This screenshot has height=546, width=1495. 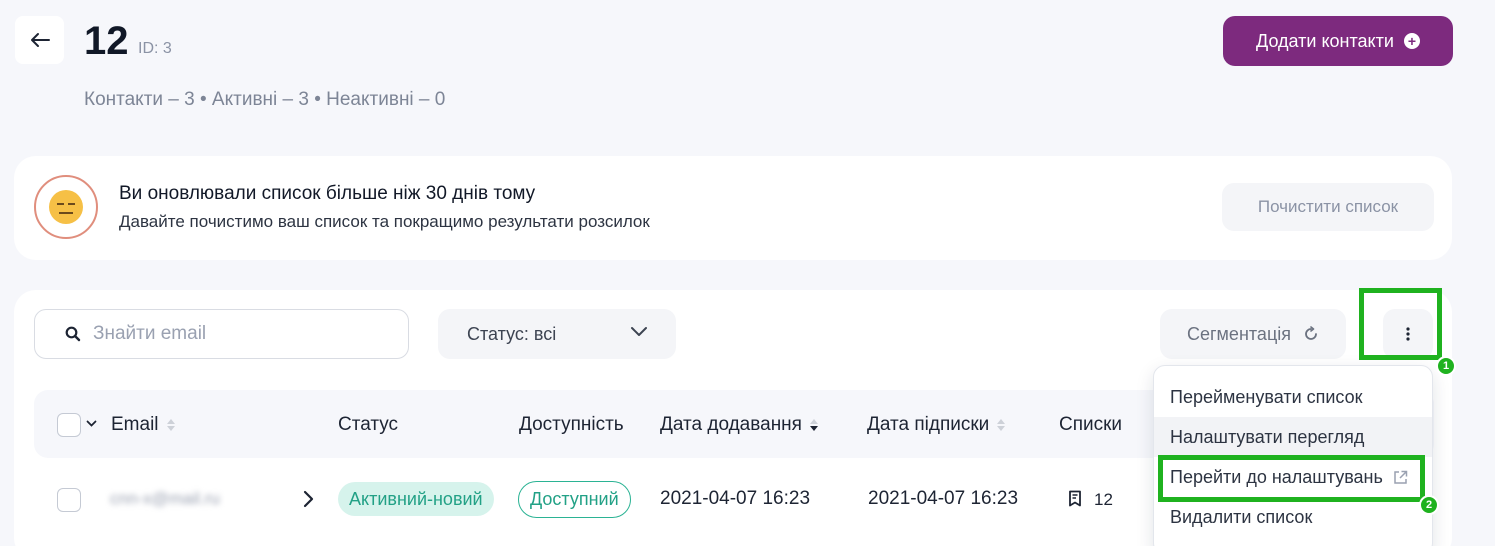 What do you see at coordinates (1401, 477) in the screenshot?
I see `external-link-icon` at bounding box center [1401, 477].